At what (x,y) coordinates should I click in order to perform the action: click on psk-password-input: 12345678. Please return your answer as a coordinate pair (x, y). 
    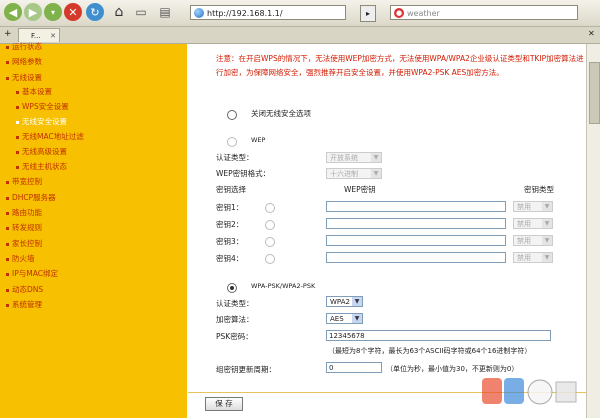
    Looking at the image, I should click on (438, 335).